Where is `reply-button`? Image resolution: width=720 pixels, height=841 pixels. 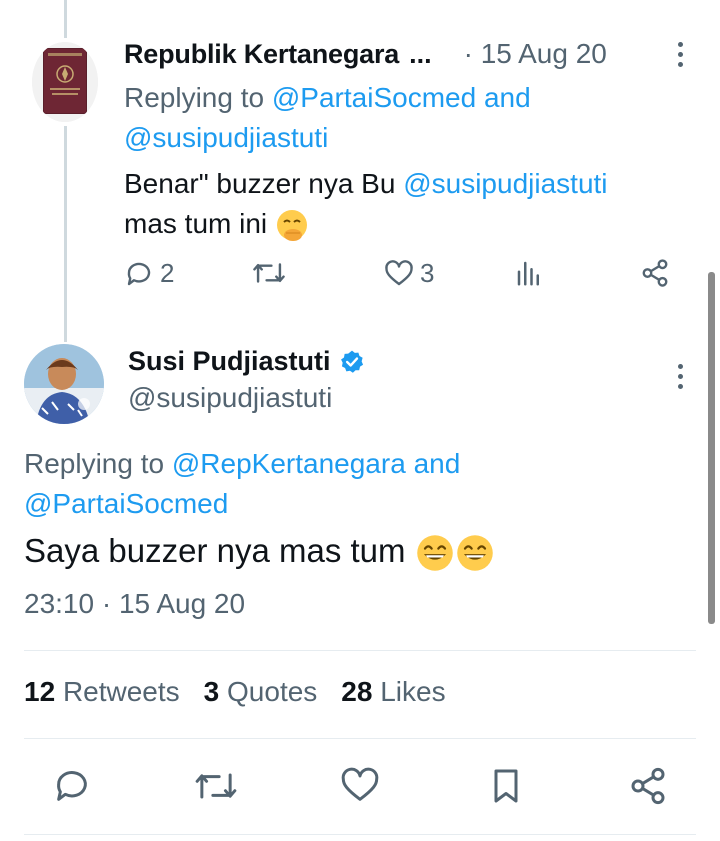 reply-button is located at coordinates (72, 786).